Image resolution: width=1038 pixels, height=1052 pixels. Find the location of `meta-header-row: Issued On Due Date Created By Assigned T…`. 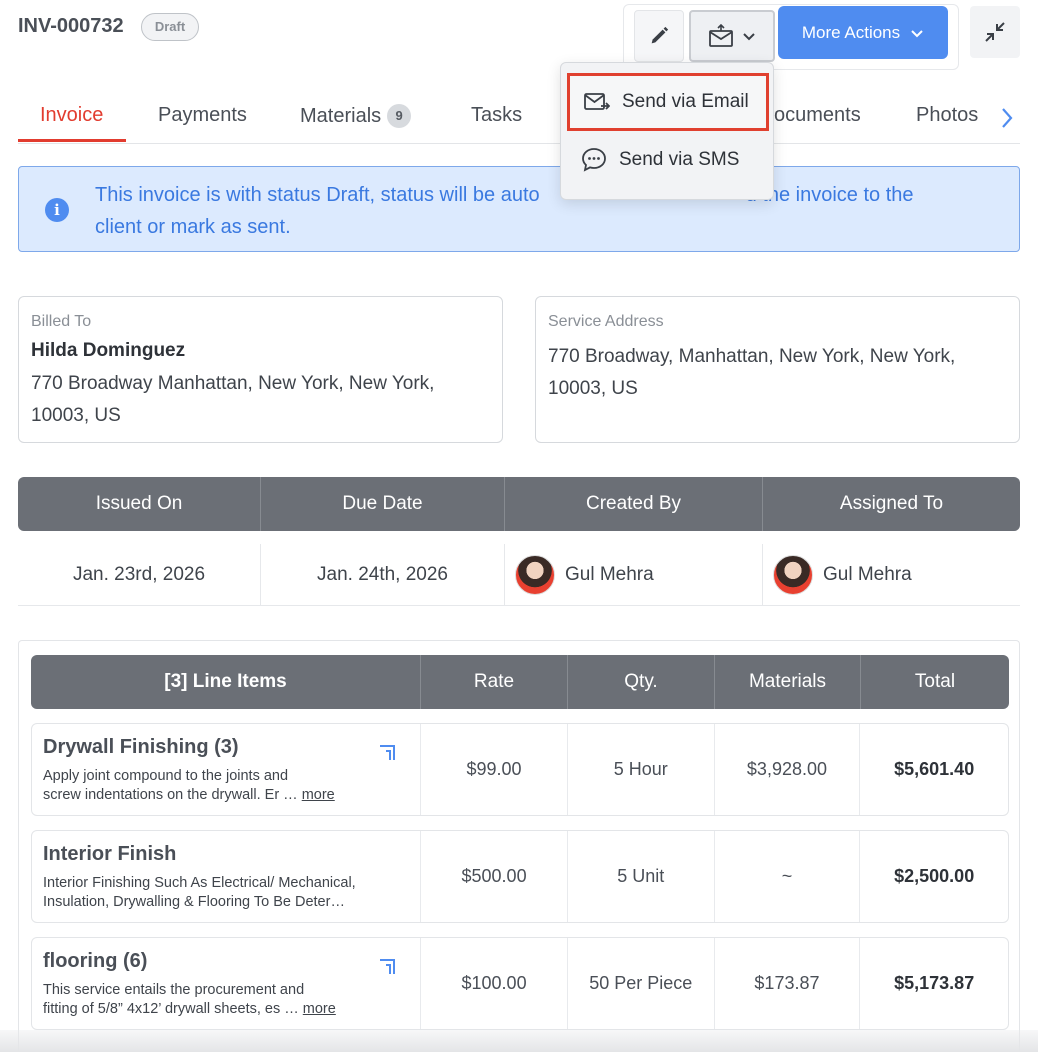

meta-header-row: Issued On Due Date Created By Assigned T… is located at coordinates (519, 504).